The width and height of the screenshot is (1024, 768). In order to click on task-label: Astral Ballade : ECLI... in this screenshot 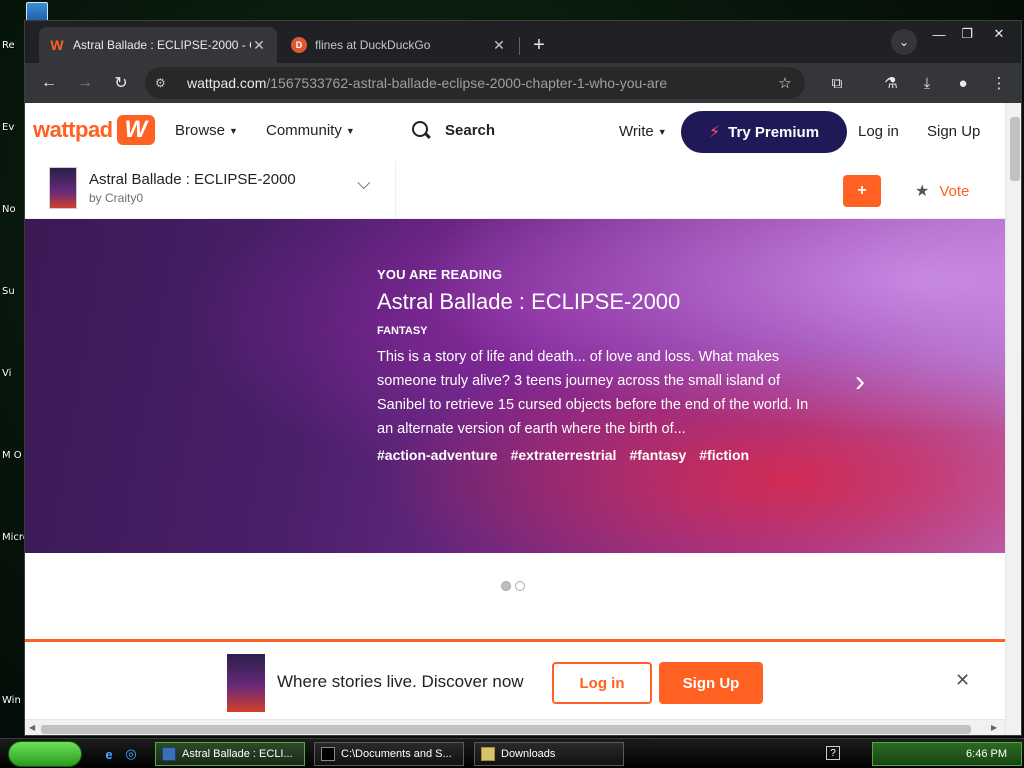, I will do `click(237, 754)`.